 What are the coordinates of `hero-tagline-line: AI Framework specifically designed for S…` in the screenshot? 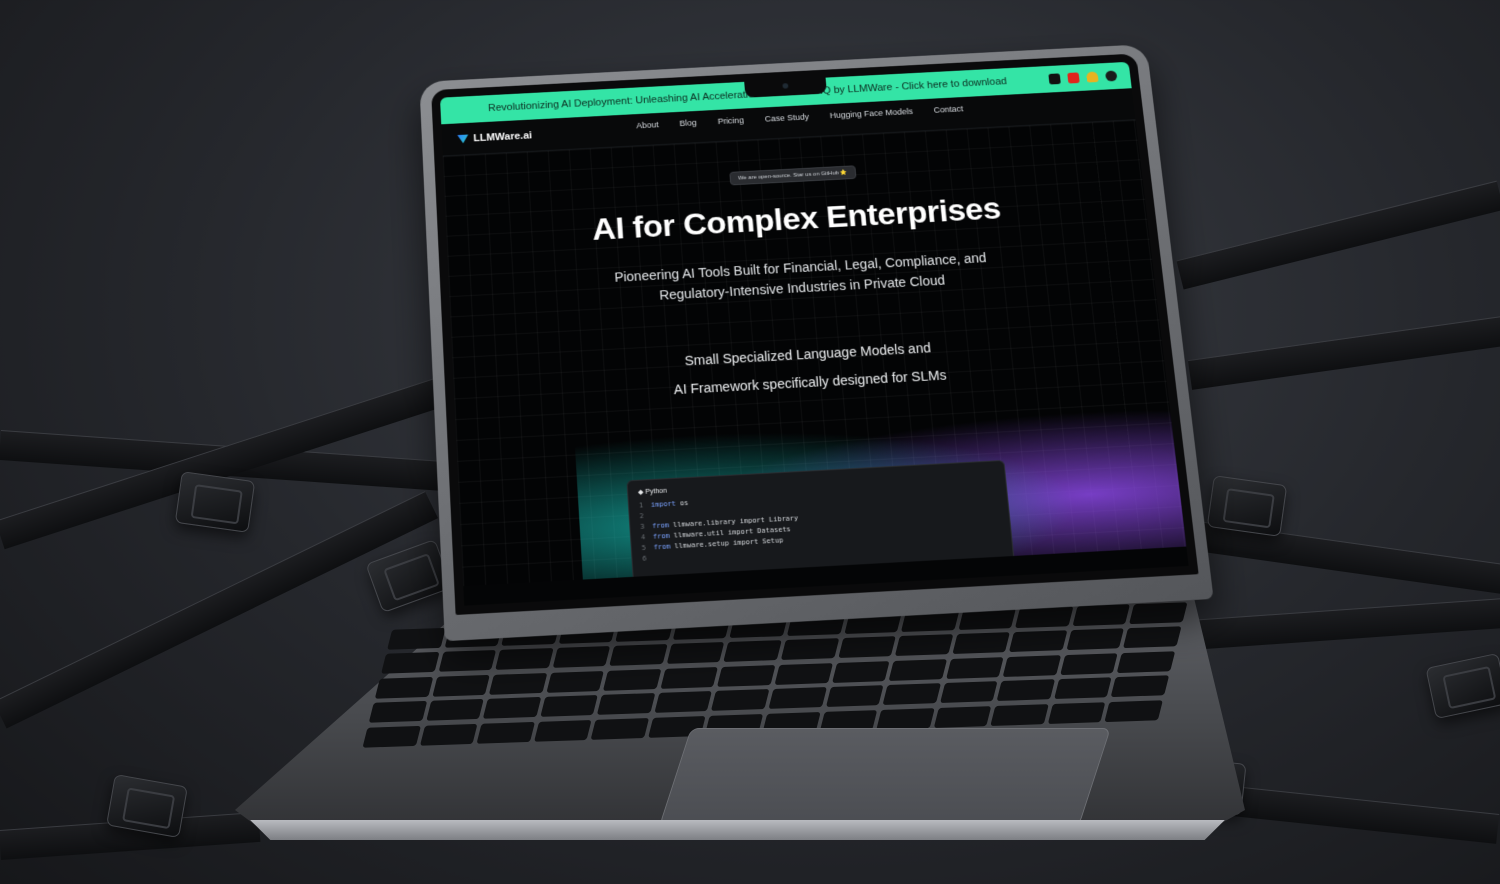 It's located at (810, 382).